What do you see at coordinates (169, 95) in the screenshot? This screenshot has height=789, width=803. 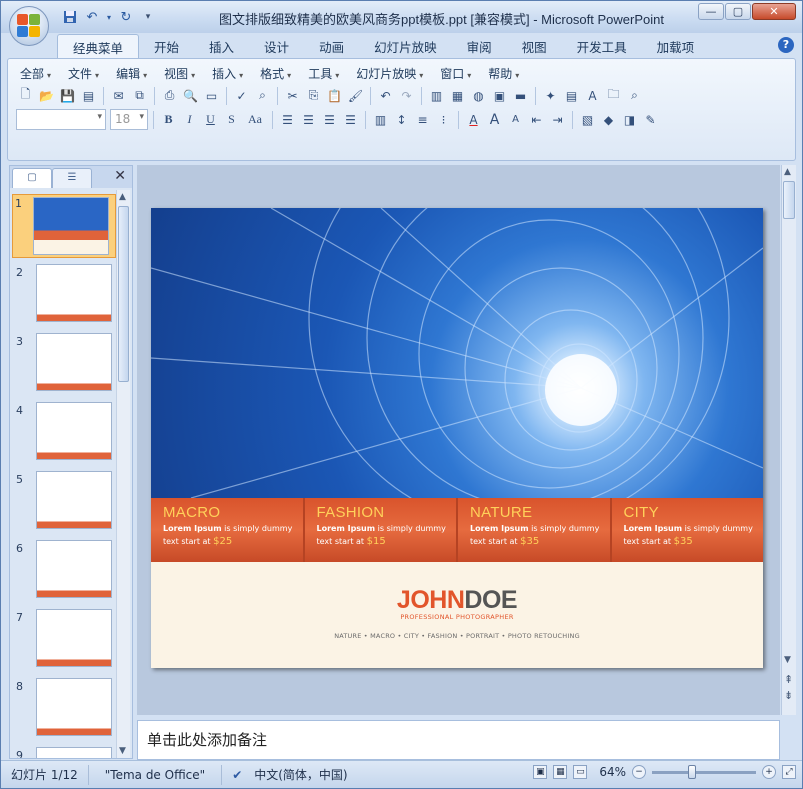 I see `print-icon: ⎙` at bounding box center [169, 95].